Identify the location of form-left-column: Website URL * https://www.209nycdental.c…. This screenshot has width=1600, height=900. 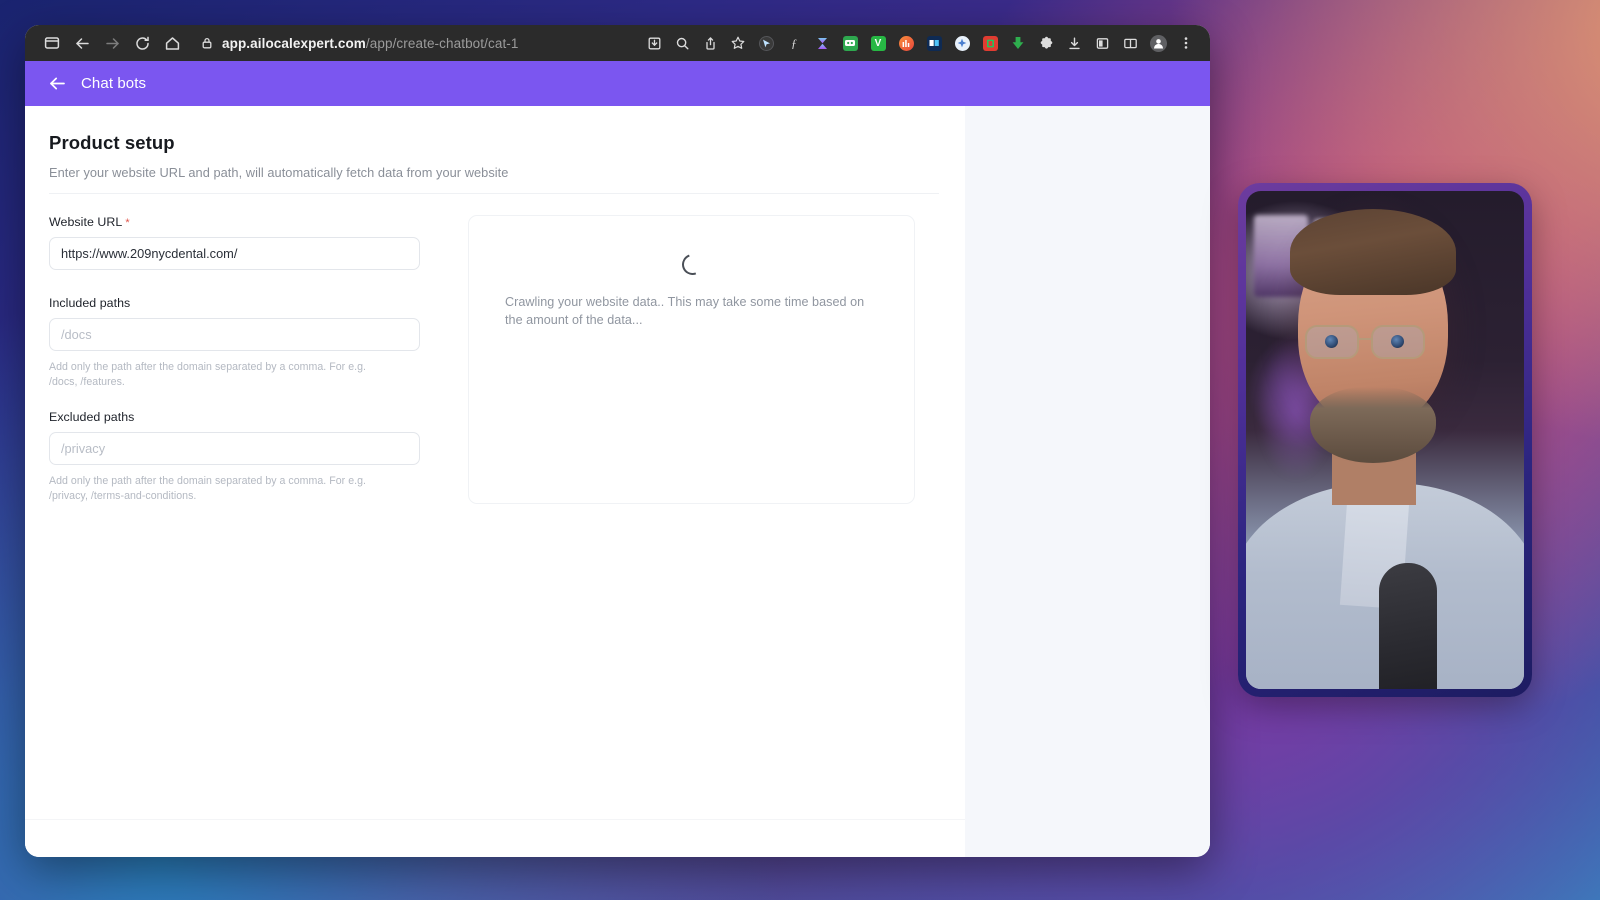
(234, 359).